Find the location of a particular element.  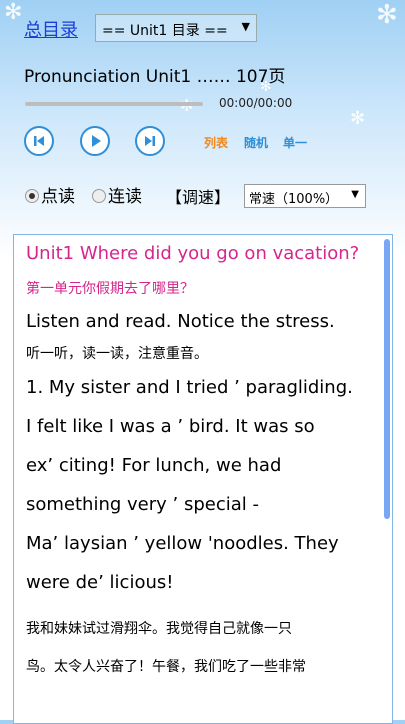

speed-select-value: 常速（100%） is located at coordinates (294, 199).